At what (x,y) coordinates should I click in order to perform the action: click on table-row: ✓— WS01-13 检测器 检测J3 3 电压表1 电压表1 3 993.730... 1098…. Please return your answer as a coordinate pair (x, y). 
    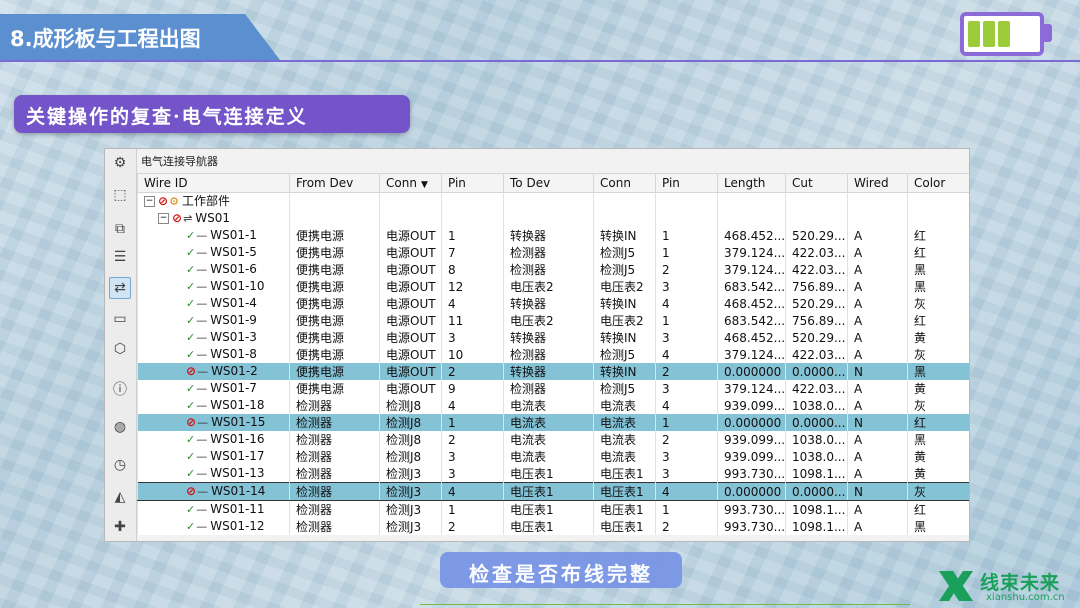
    Looking at the image, I should click on (553, 474).